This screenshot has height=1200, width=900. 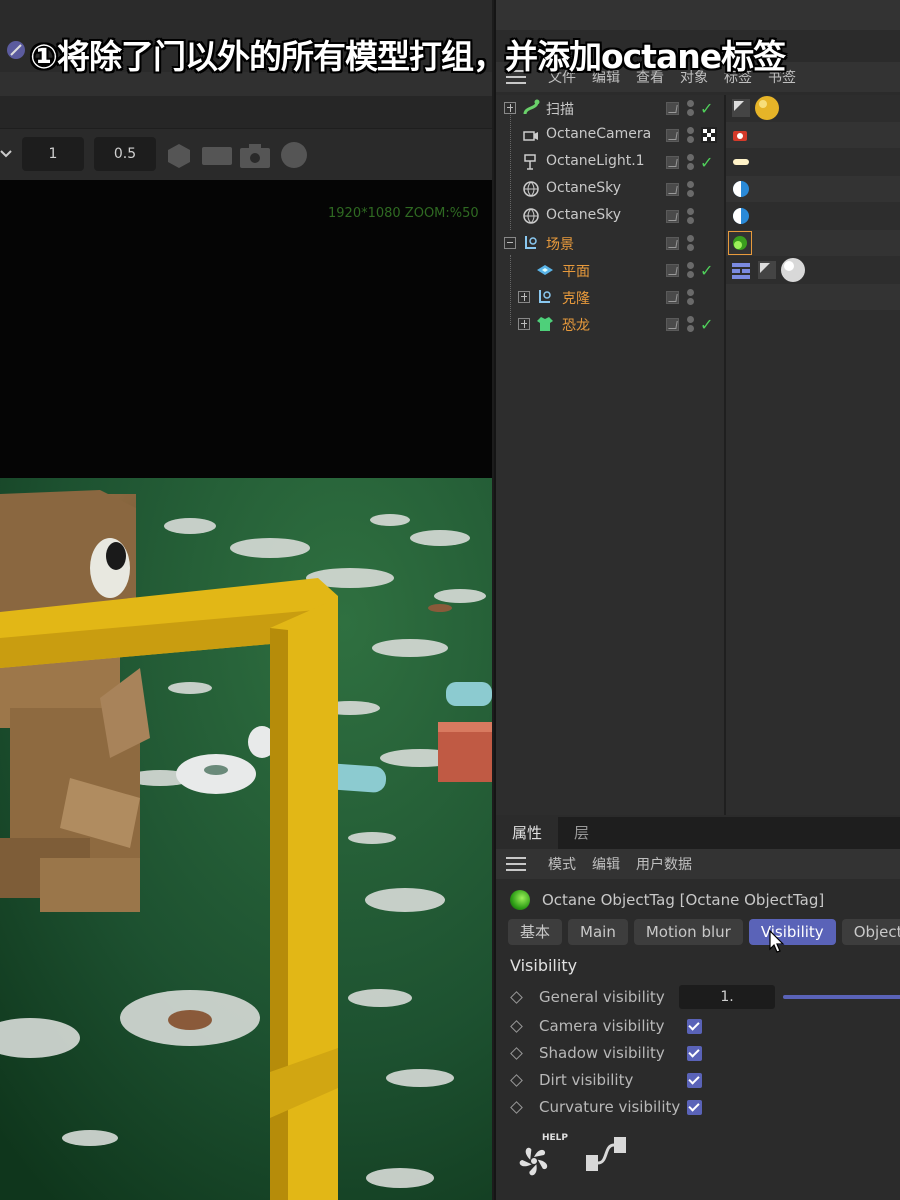 I want to click on subtab-visibility: Visibility, so click(x=792, y=932).